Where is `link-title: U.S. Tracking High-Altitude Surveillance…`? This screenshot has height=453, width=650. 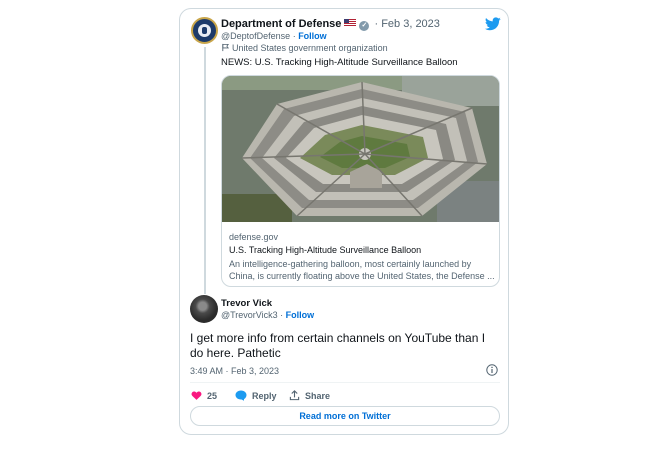 link-title: U.S. Tracking High-Altitude Surveillance… is located at coordinates (325, 250).